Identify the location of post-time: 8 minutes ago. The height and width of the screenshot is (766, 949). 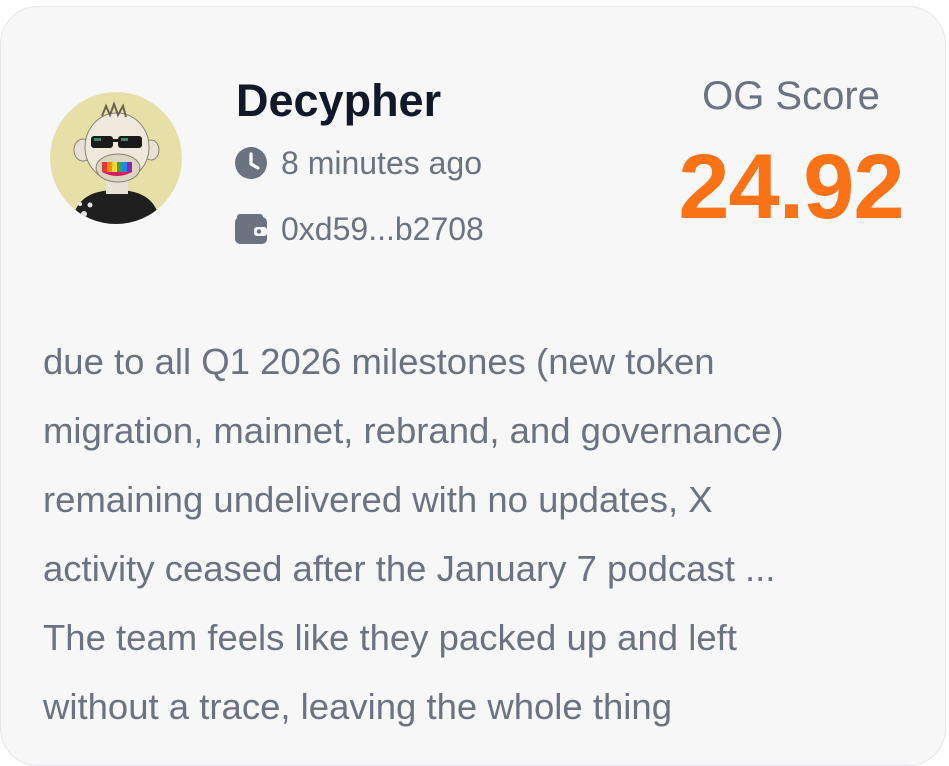
(358, 163).